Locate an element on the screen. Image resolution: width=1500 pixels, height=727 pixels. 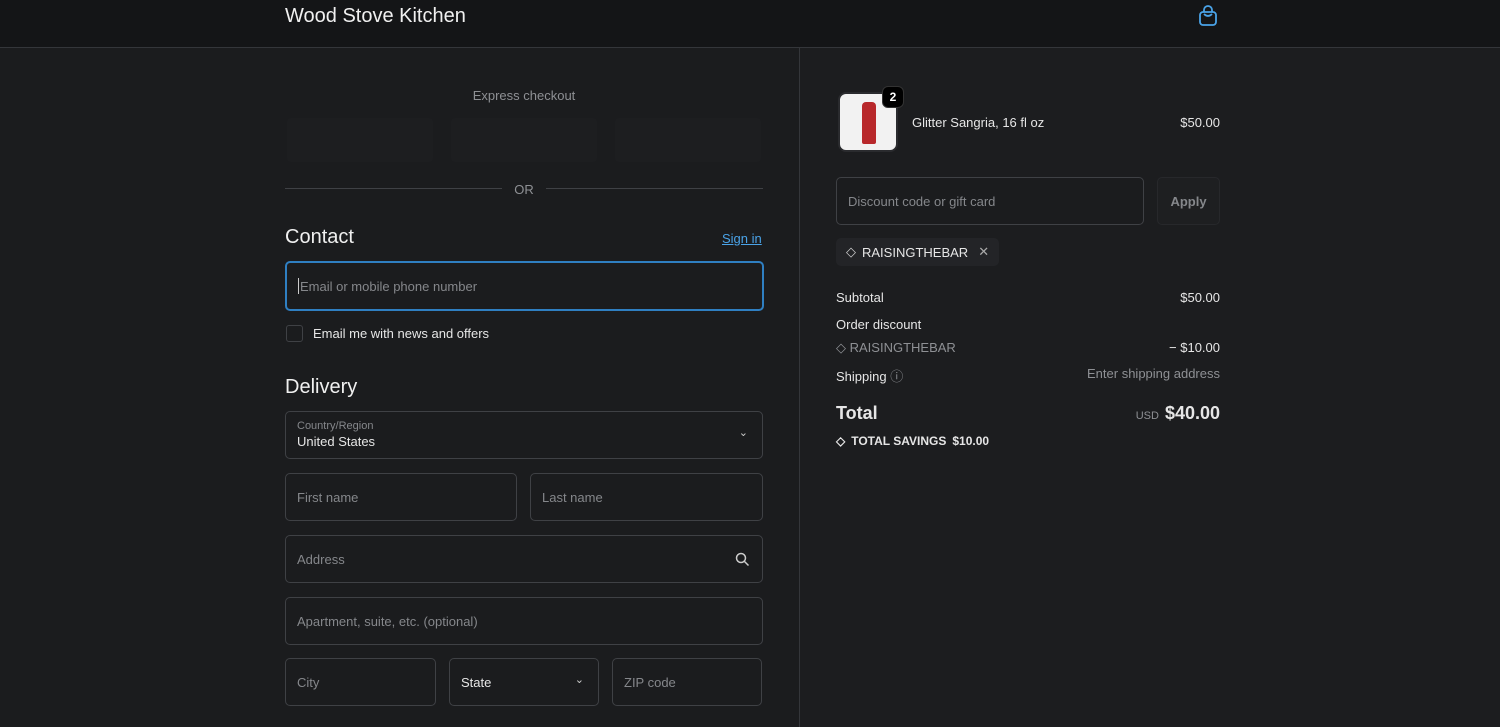
zip-input: ZIP code is located at coordinates (687, 682).